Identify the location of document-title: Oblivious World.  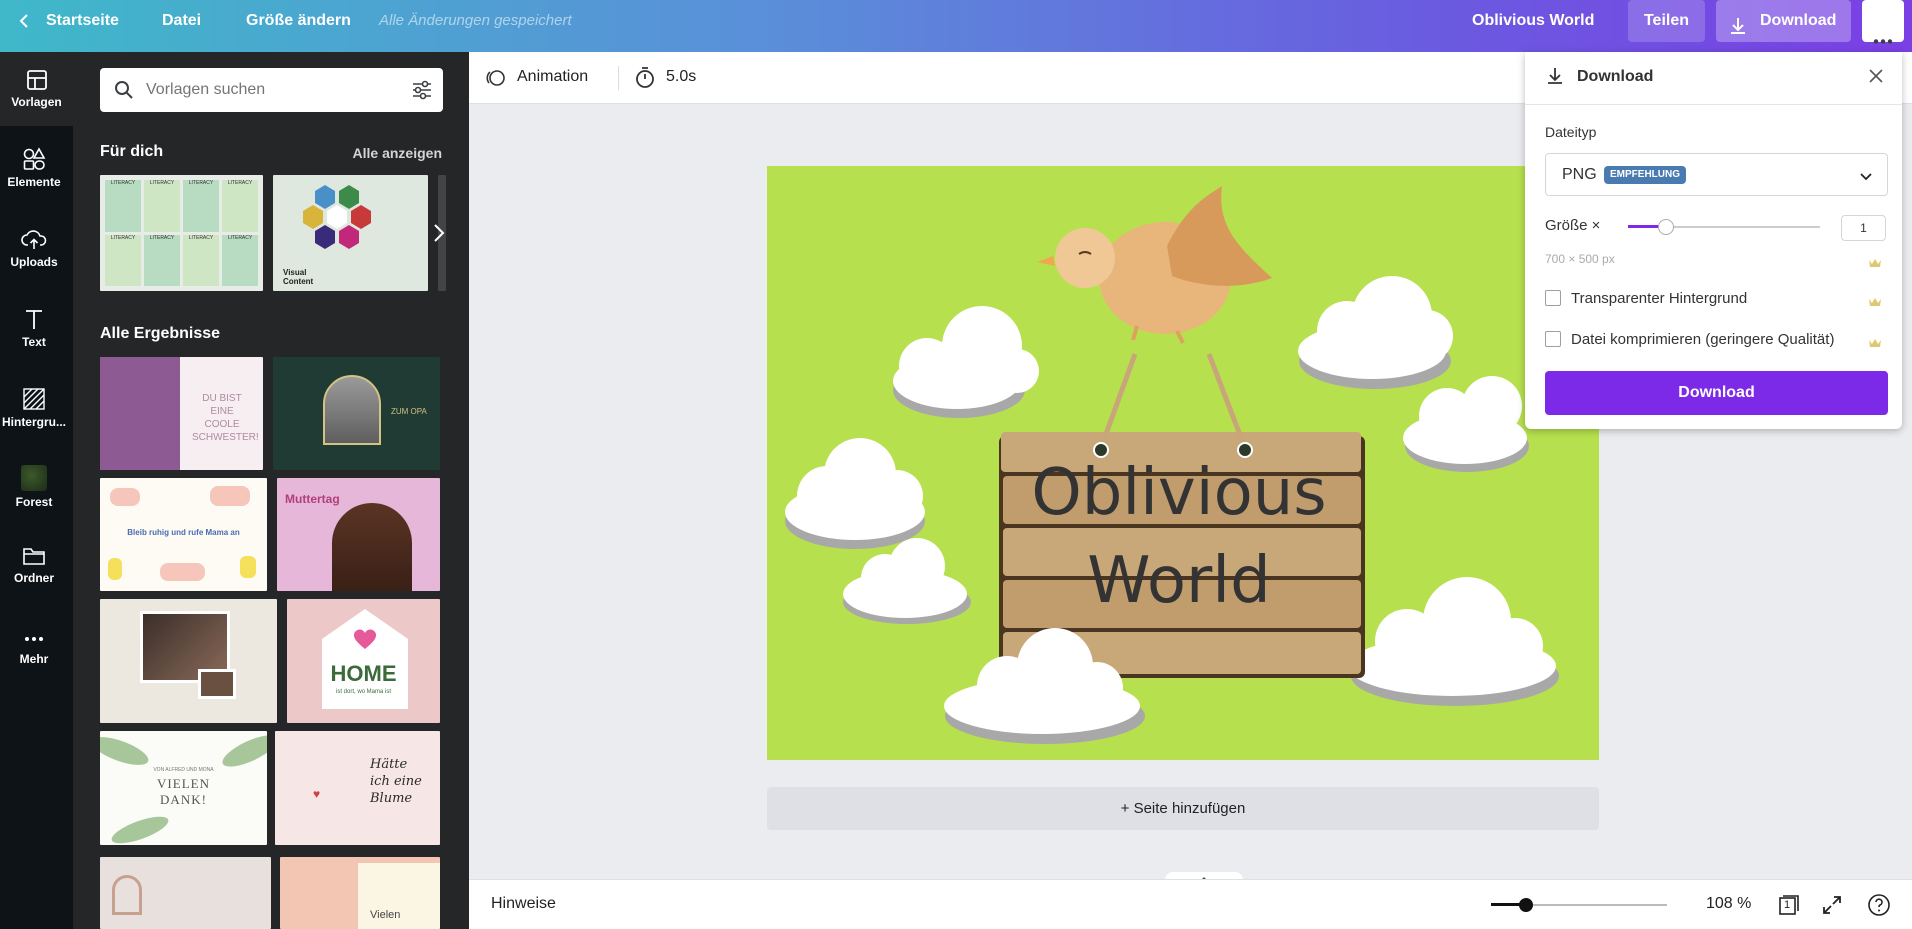
(1533, 21).